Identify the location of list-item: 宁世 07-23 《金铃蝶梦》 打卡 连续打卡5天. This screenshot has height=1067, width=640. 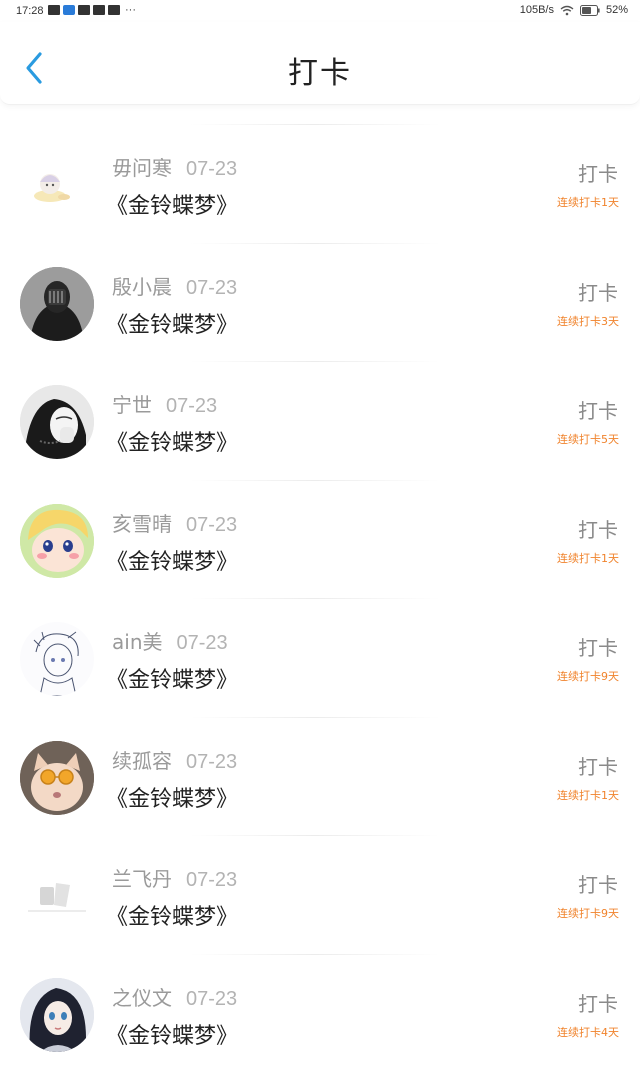
(320, 404).